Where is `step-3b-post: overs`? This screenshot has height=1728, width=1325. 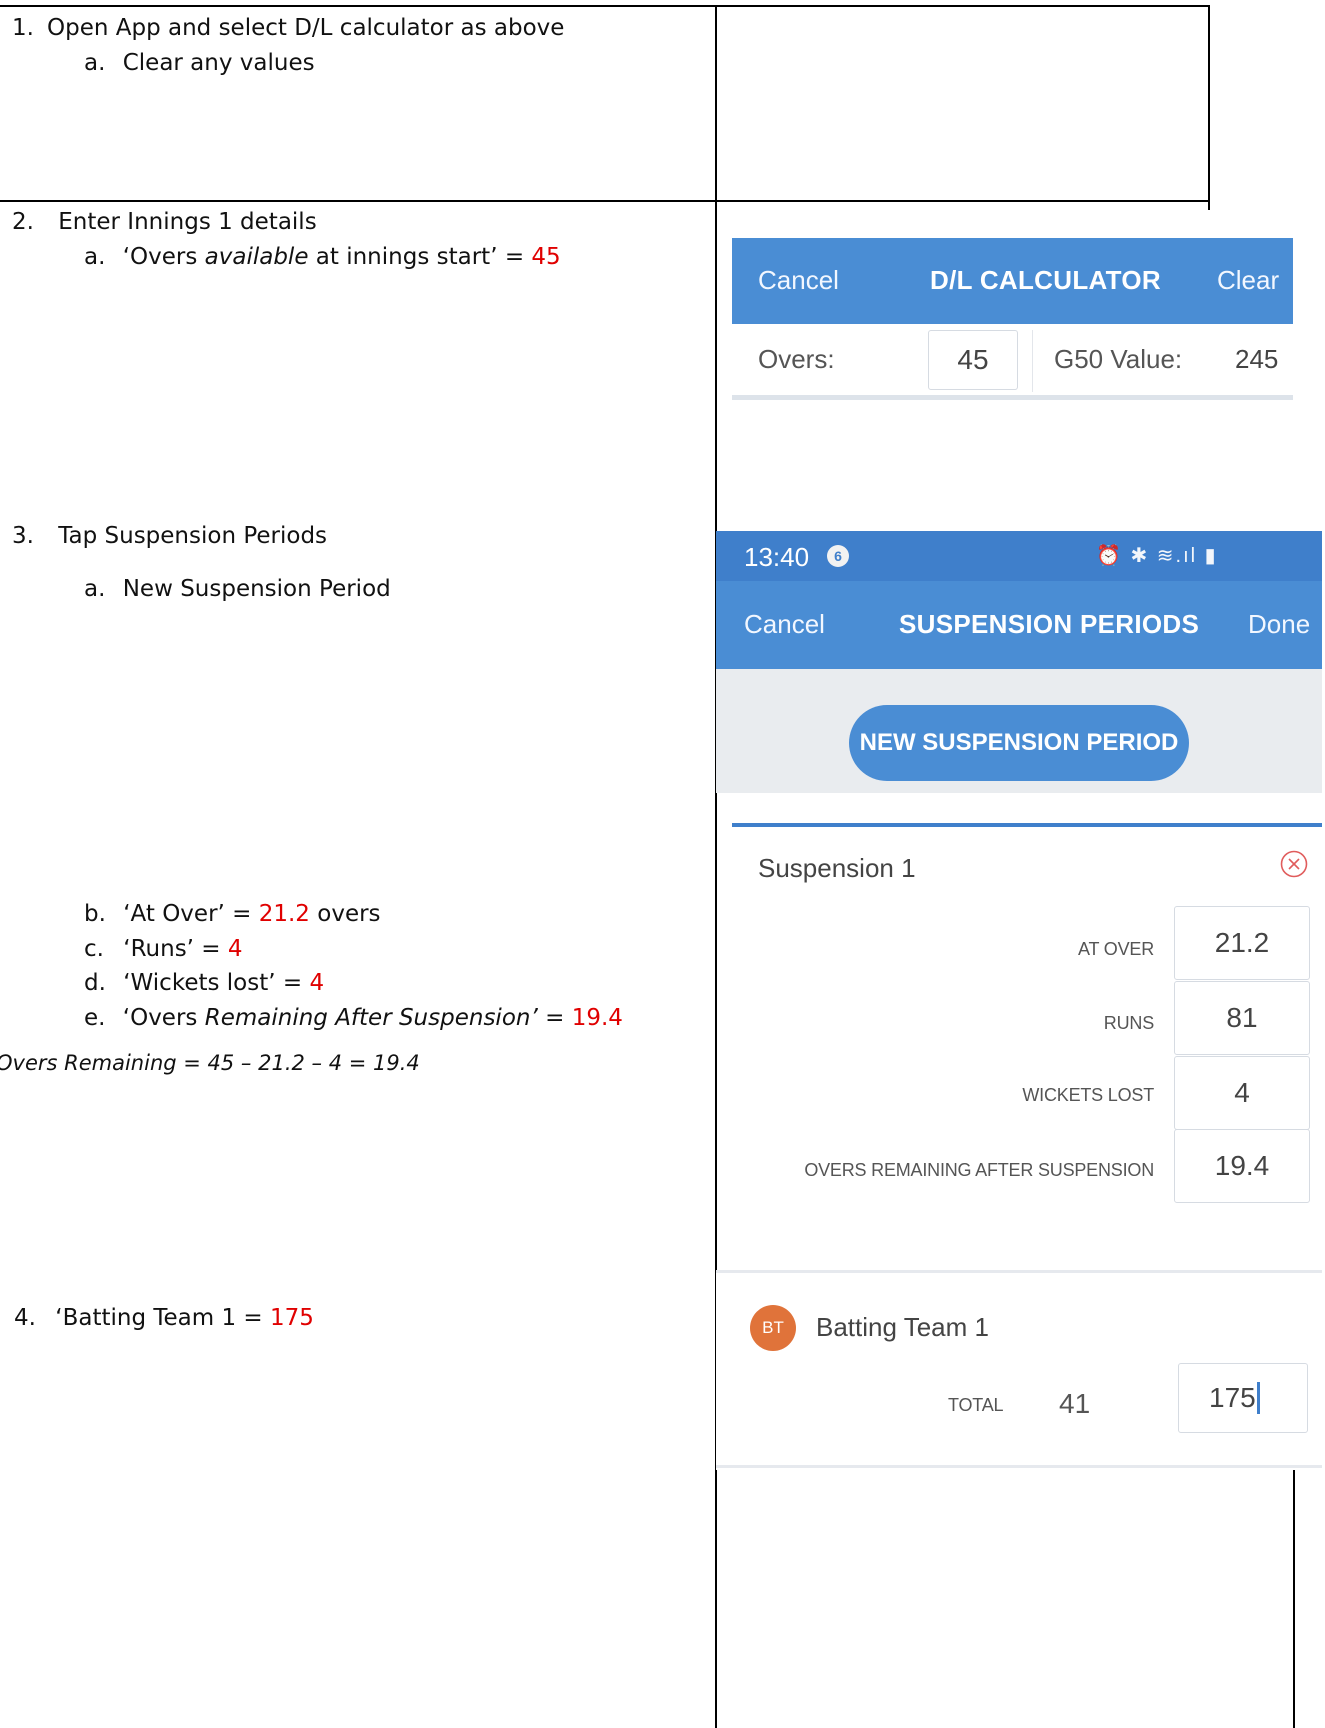
step-3b-post: overs is located at coordinates (345, 914).